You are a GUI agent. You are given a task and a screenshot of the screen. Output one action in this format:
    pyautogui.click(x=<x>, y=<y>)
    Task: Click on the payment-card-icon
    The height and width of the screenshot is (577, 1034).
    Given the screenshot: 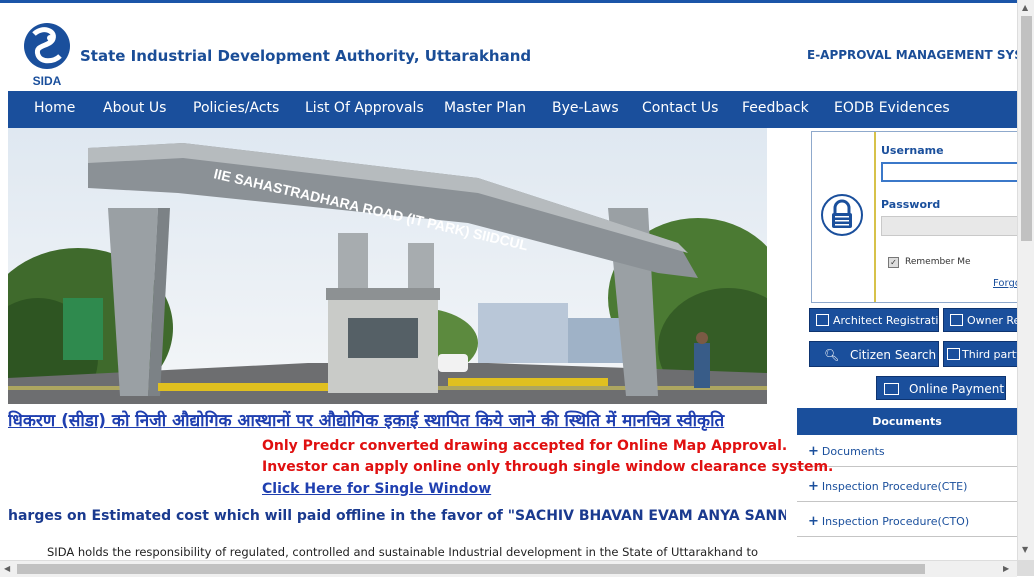 What is the action you would take?
    pyautogui.click(x=891, y=389)
    